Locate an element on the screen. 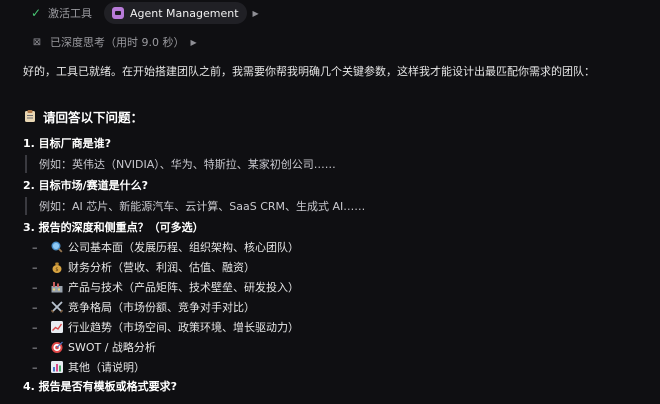 This screenshot has width=660, height=404. option-label: 产品与技术（产品矩阵、技术壁垒、研发投入） is located at coordinates (183, 287).